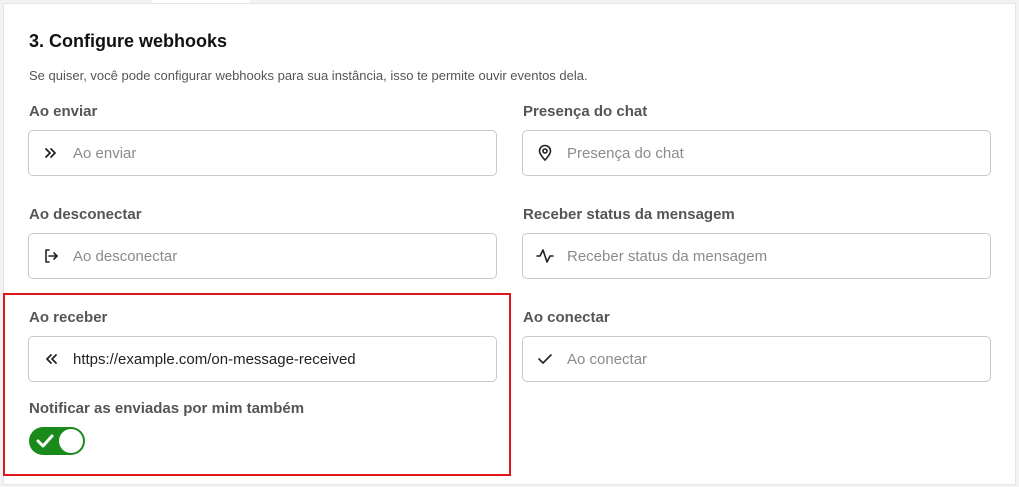 Image resolution: width=1019 pixels, height=487 pixels. I want to click on message-status-label: Receber status da mensagem, so click(629, 214).